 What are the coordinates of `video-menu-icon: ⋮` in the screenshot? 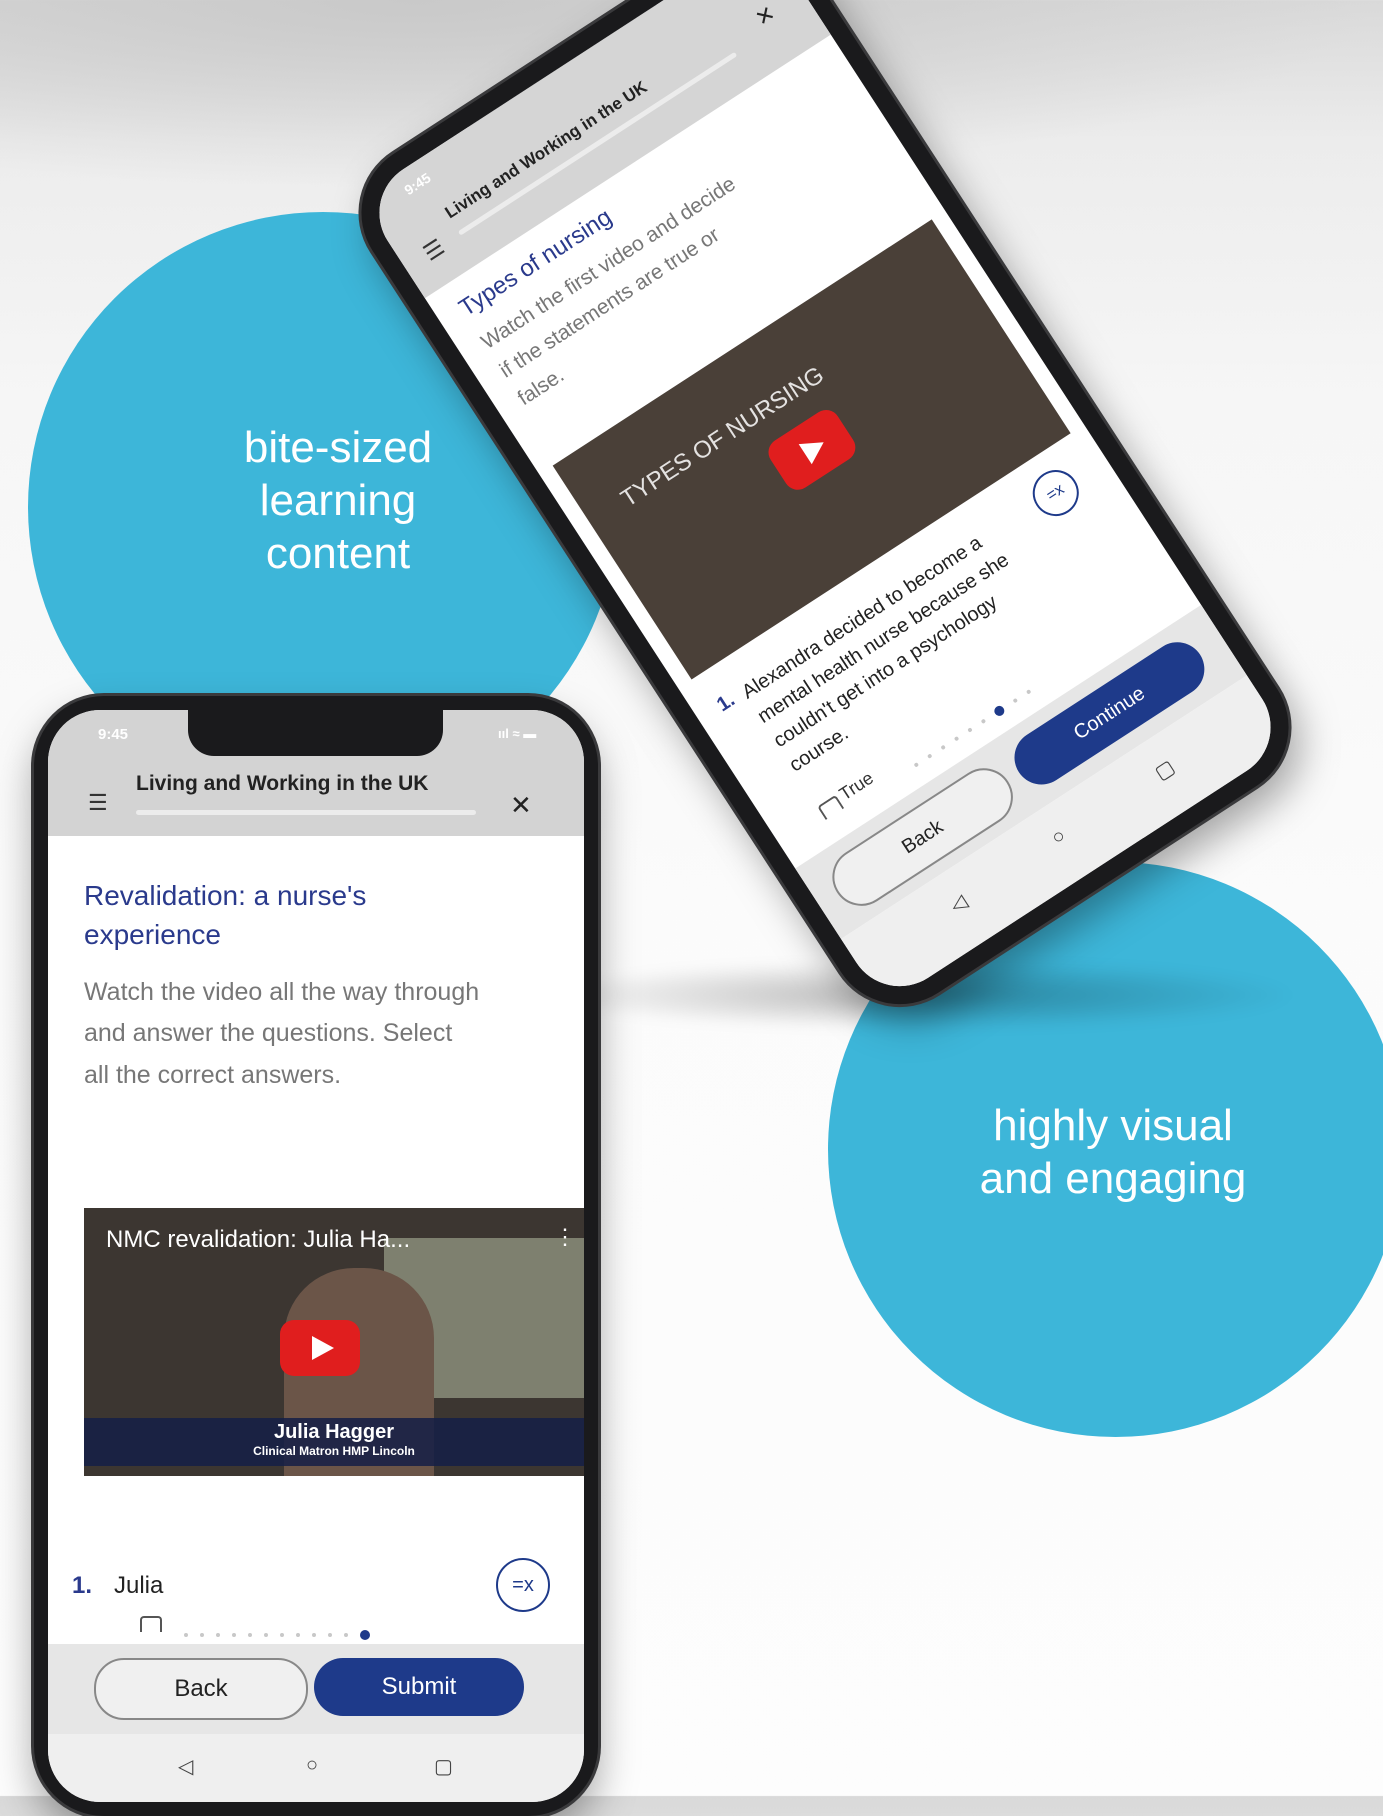 It's located at (565, 1237).